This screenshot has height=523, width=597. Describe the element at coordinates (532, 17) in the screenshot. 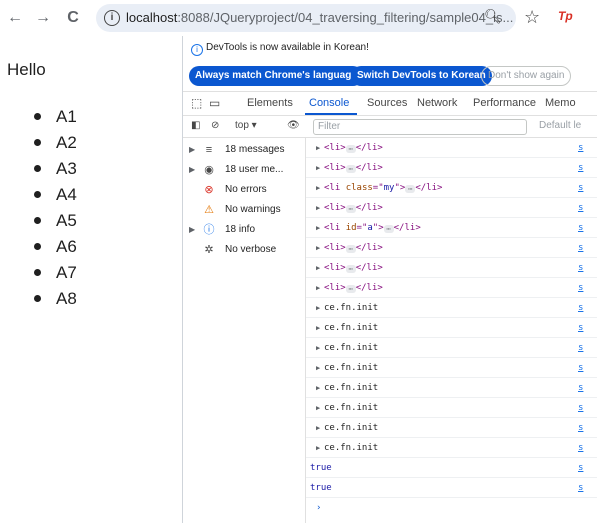

I see `bookmark-star-icon: ☆` at that location.